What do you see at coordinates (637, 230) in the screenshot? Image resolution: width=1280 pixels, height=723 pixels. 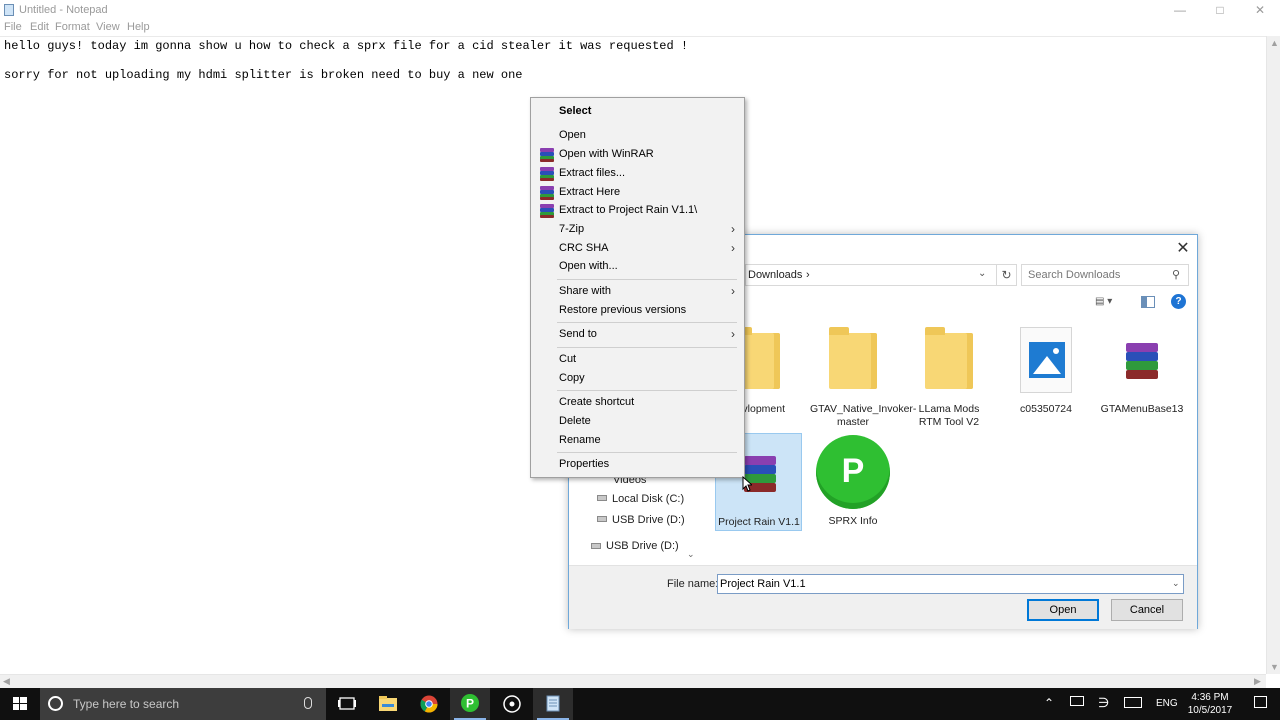 I see `menu-item-7zip: 7-Zip ›` at bounding box center [637, 230].